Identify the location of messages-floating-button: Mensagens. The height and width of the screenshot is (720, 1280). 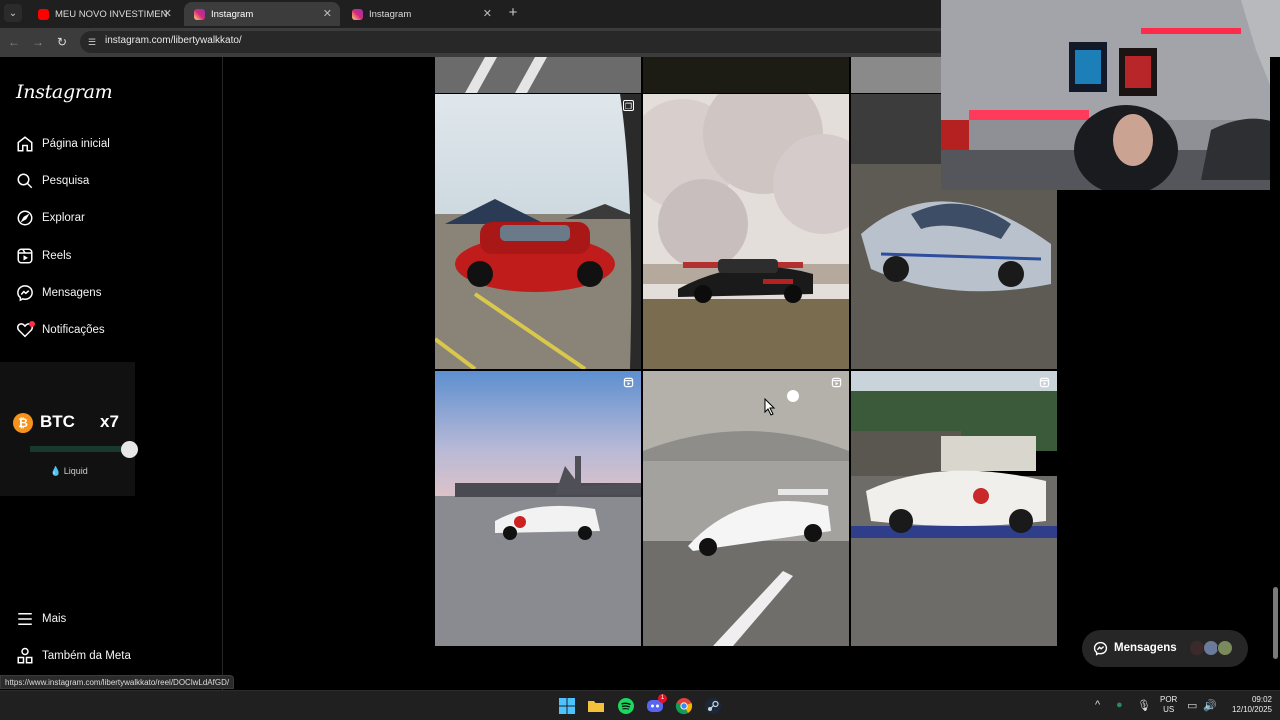
(1165, 648).